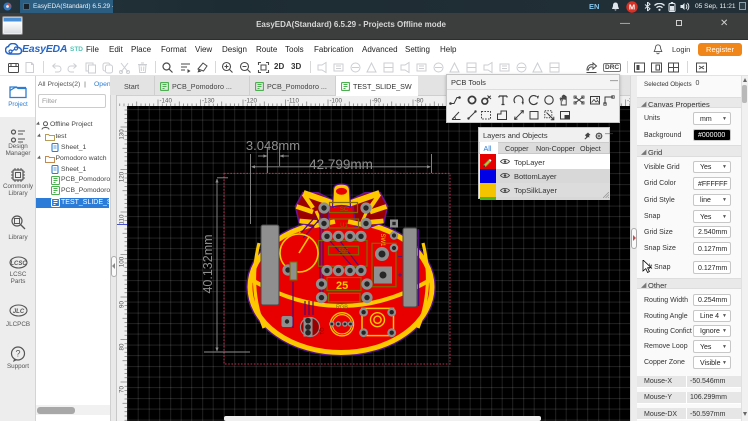 This screenshot has width=748, height=421. I want to click on svg-text: 80, so click(122, 346).